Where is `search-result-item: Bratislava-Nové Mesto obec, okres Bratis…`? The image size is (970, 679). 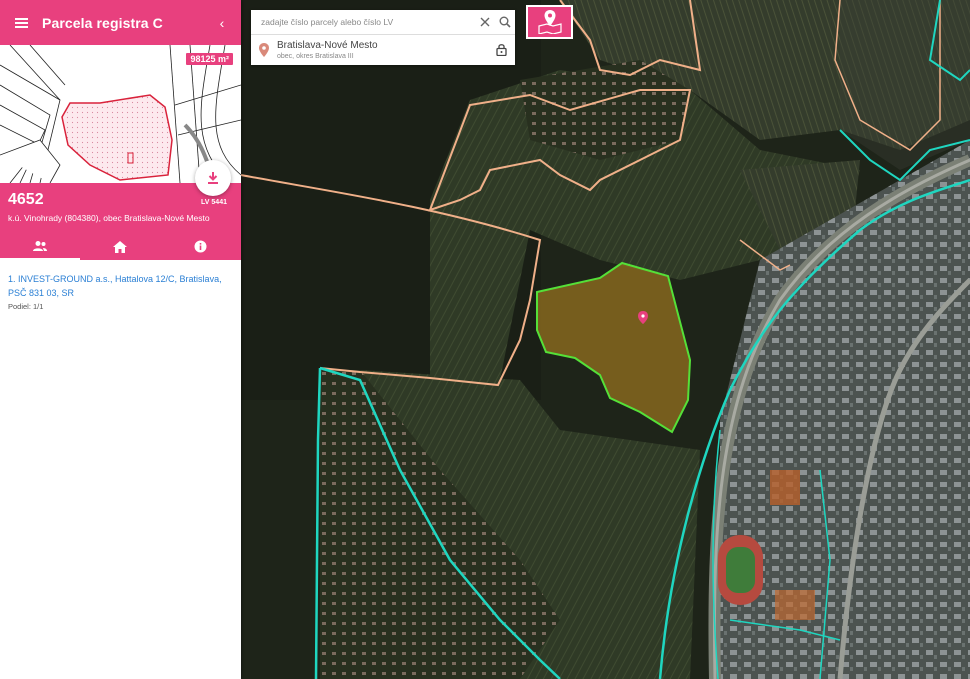 search-result-item: Bratislava-Nové Mesto obec, okres Bratis… is located at coordinates (383, 50).